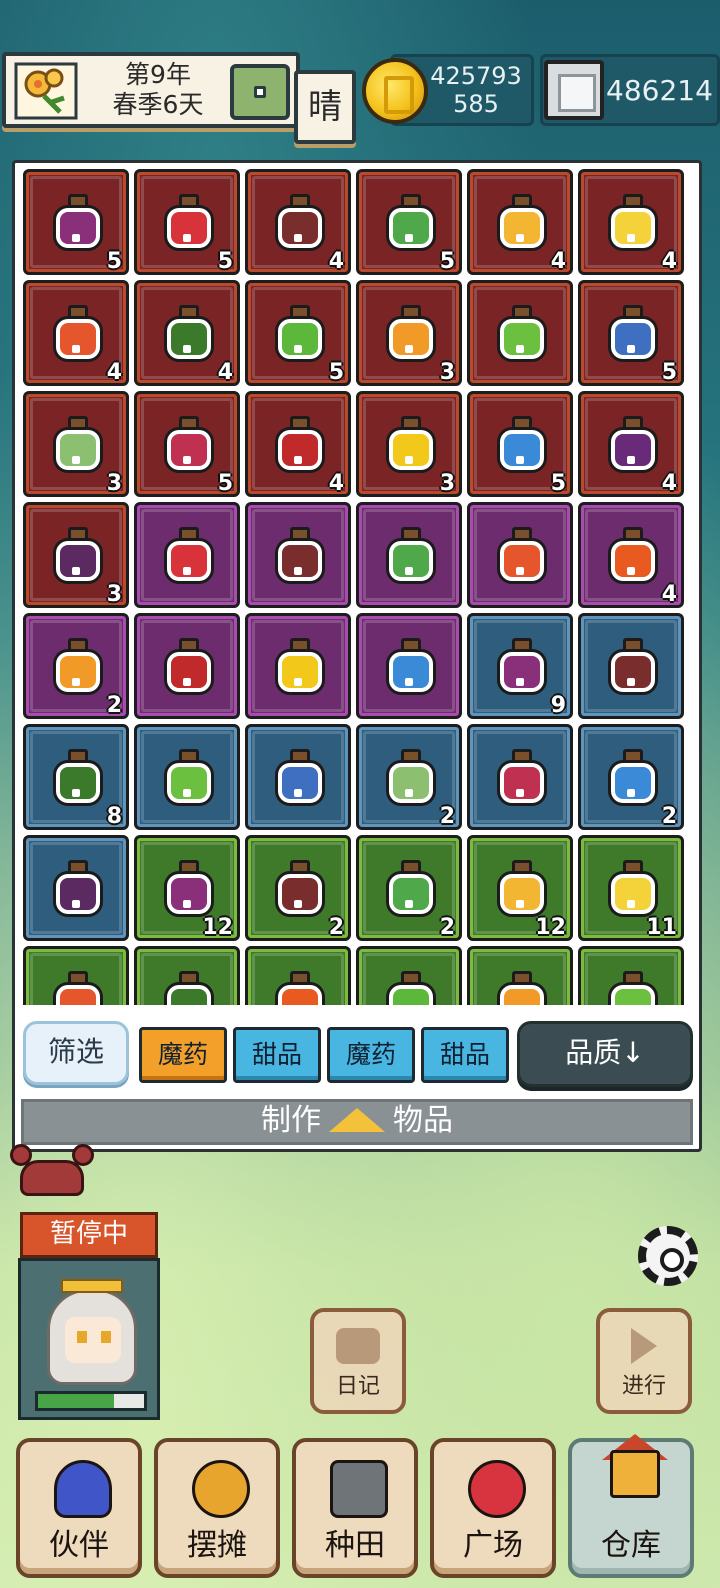 The image size is (720, 1588). Describe the element at coordinates (93, 1340) in the screenshot. I see `character-face` at that location.